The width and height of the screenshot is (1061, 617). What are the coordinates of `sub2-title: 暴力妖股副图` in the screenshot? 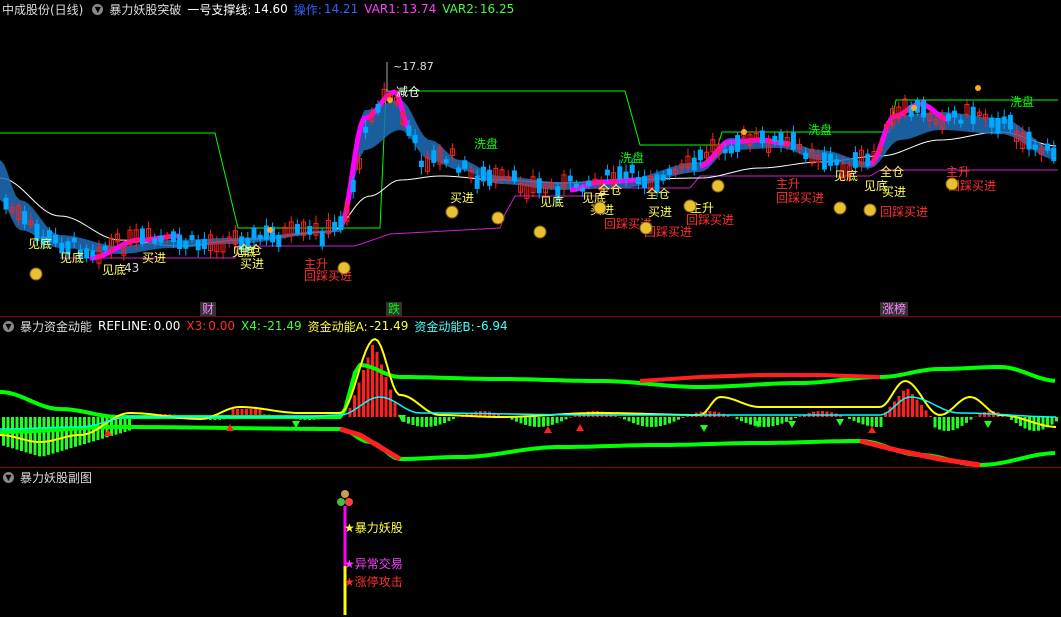 It's located at (56, 477).